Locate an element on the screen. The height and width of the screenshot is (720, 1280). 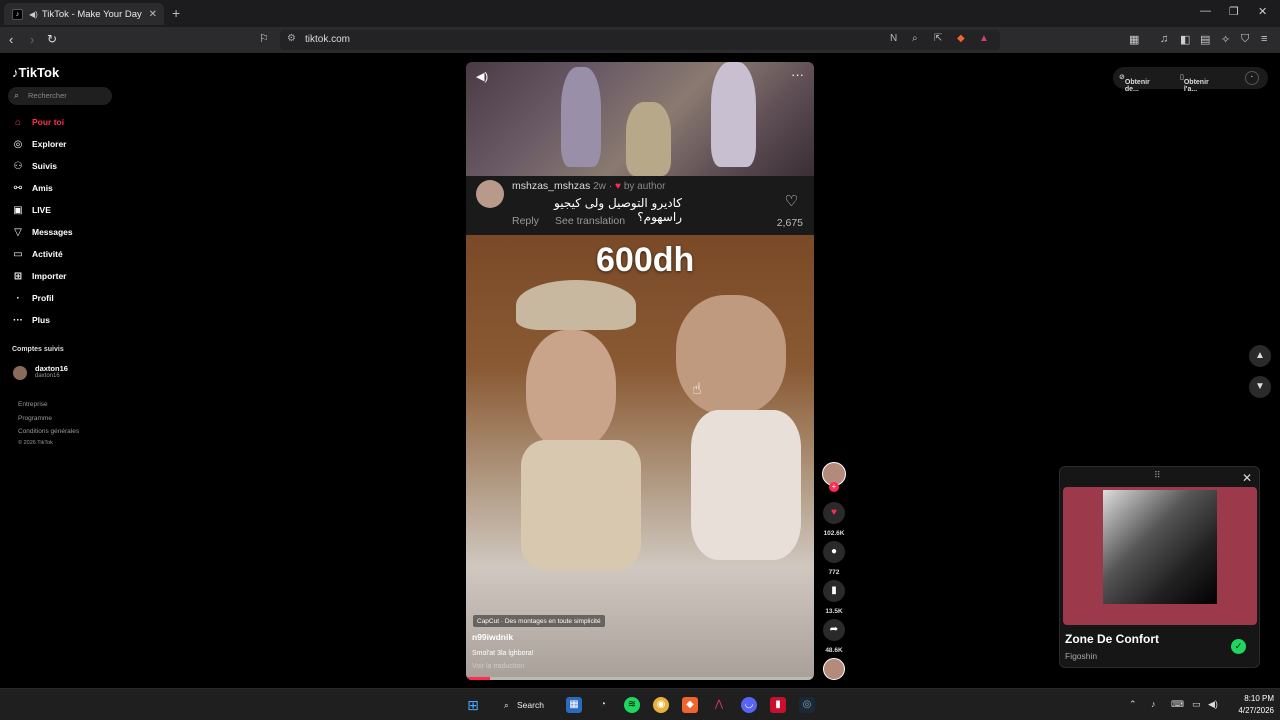
sidebar-item-pour-toi: ⌂ Pour toi is located at coordinates (38, 122).